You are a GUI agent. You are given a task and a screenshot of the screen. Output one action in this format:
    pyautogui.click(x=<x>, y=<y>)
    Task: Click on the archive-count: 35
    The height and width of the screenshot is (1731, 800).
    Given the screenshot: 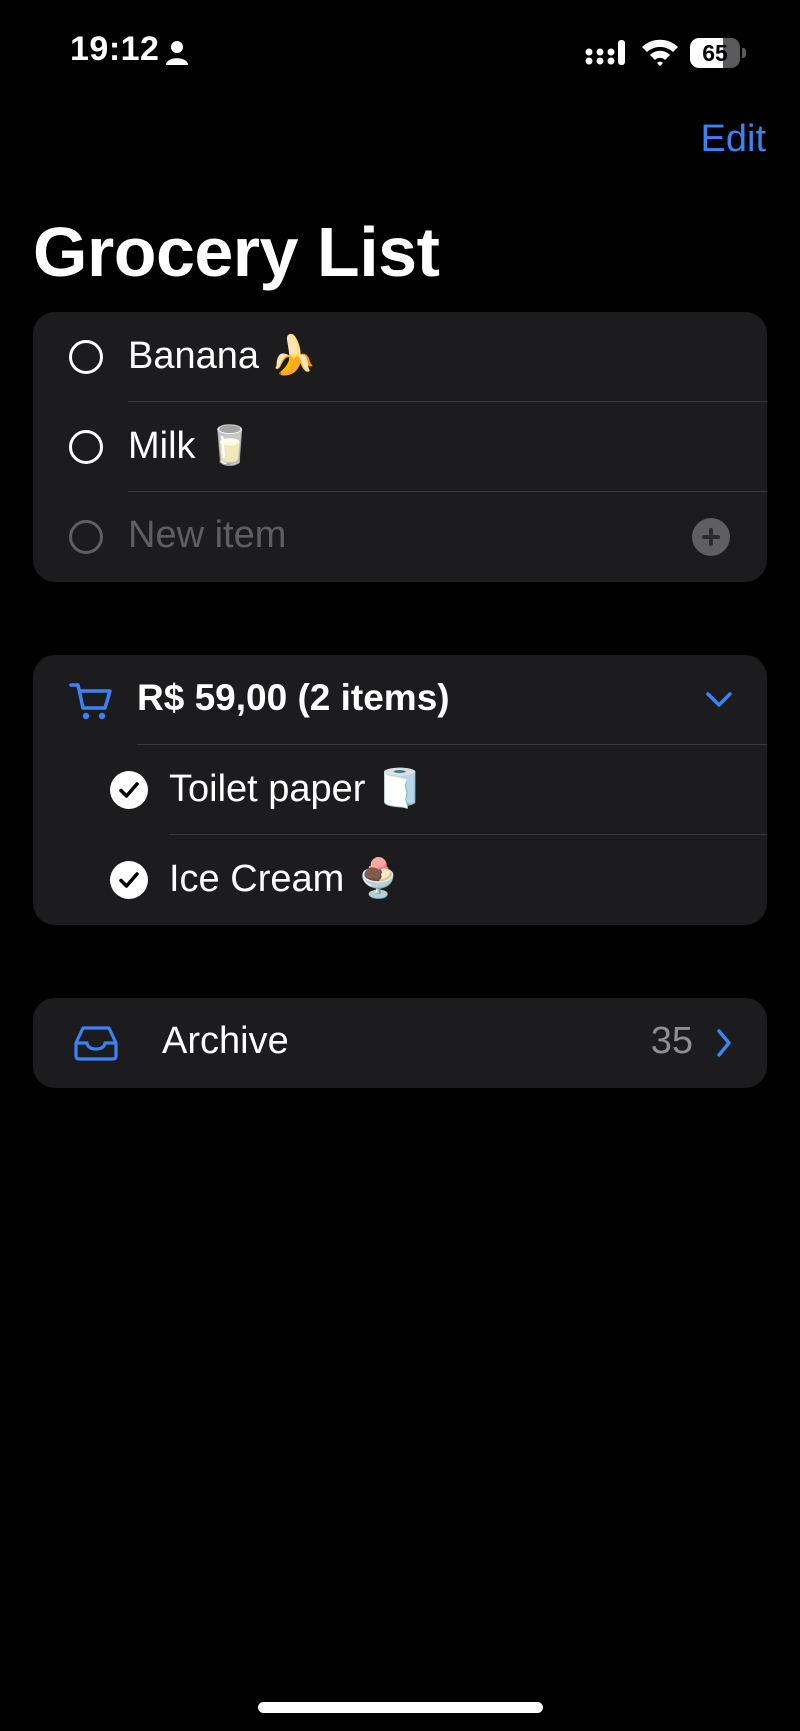 What is the action you would take?
    pyautogui.click(x=671, y=1041)
    